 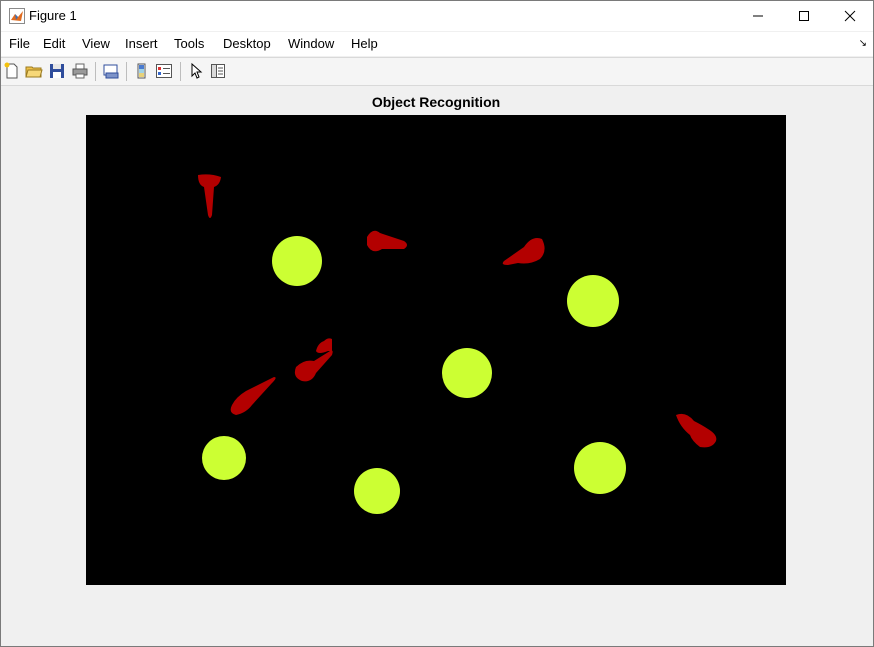 I want to click on edit-plot-icon, so click(x=196, y=71).